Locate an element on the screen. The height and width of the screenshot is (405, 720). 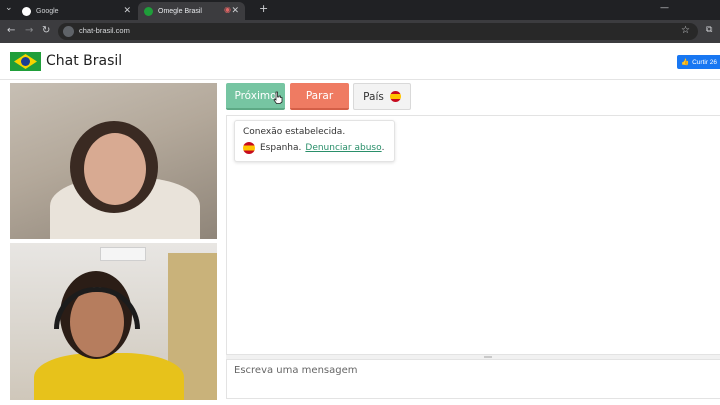
google-favicon-icon is located at coordinates (26, 11).